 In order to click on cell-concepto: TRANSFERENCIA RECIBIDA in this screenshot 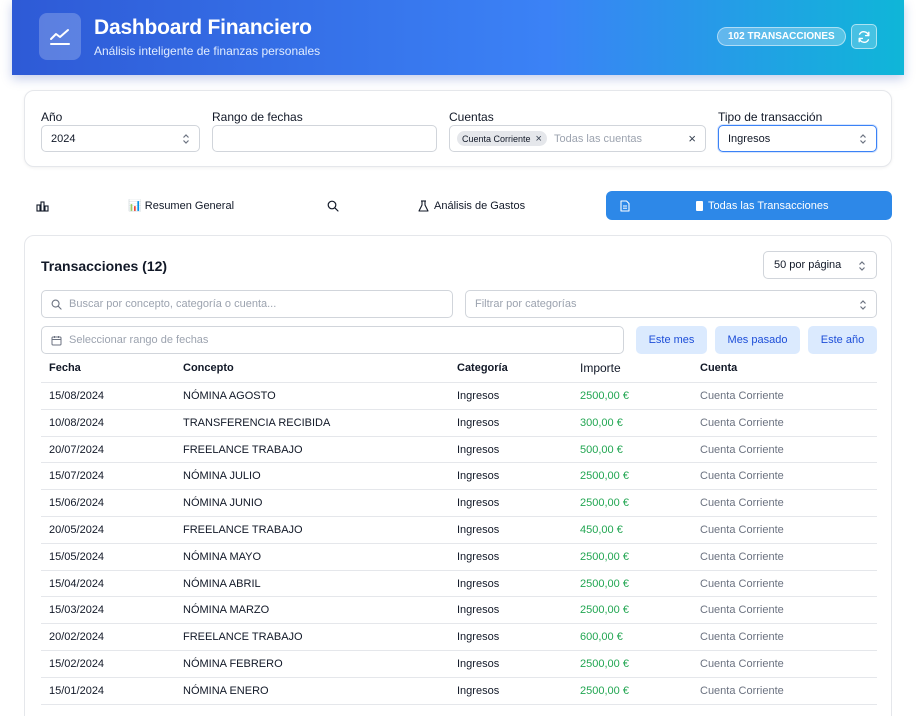, I will do `click(257, 422)`.